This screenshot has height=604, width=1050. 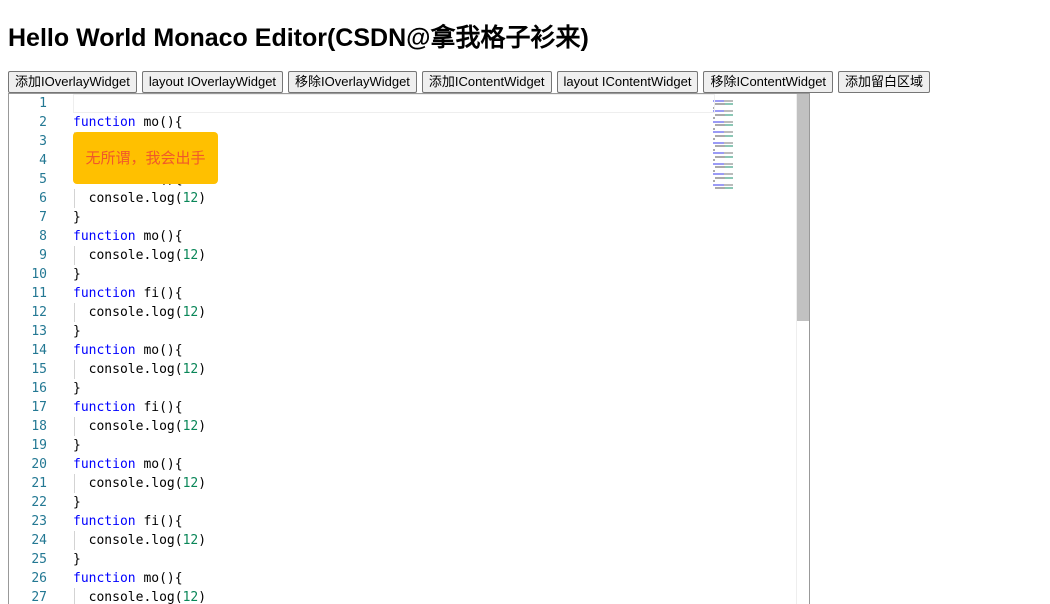 I want to click on line-number: 17, so click(x=39, y=407).